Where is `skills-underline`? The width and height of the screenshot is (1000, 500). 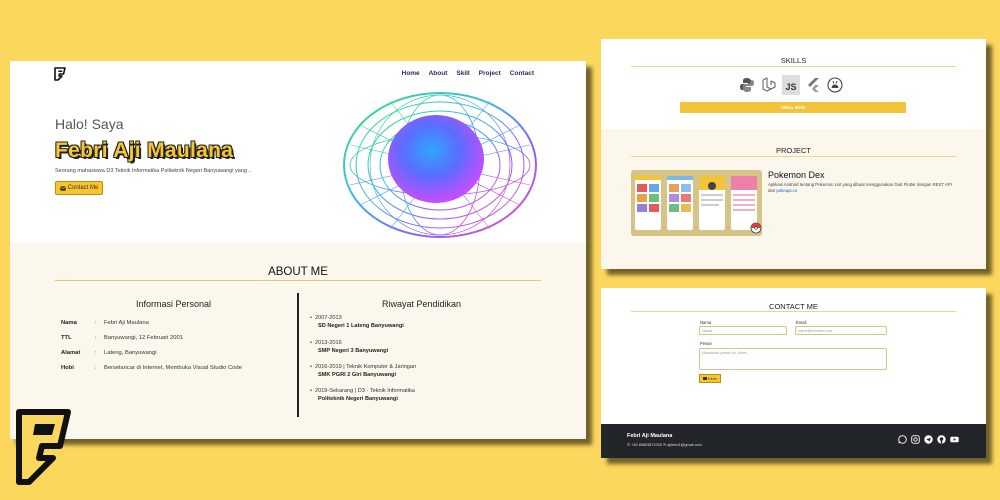 skills-underline is located at coordinates (793, 66).